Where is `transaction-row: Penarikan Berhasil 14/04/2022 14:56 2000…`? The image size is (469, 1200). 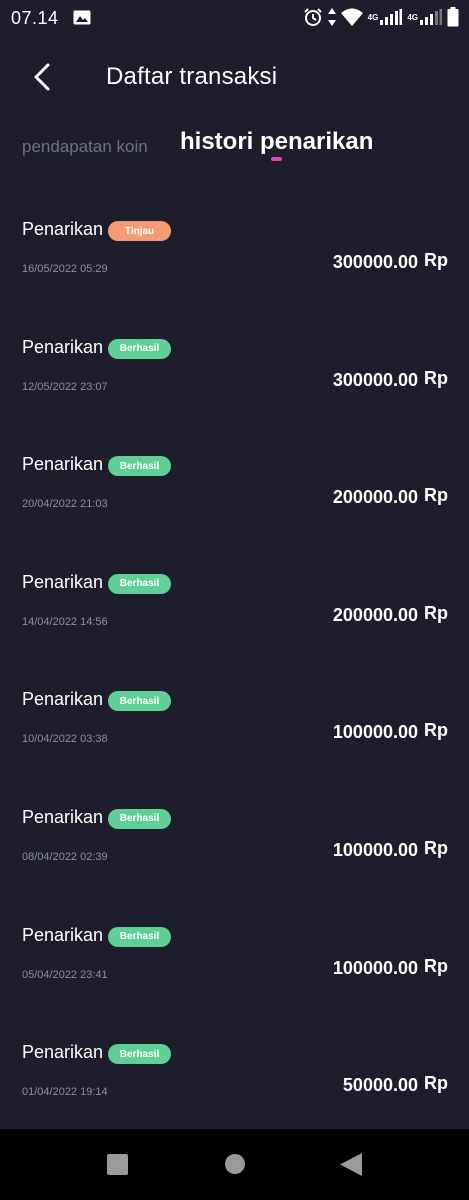
transaction-row: Penarikan Berhasil 14/04/2022 14:56 2000… is located at coordinates (234, 607).